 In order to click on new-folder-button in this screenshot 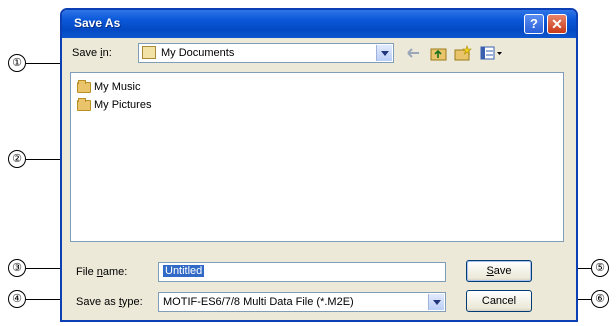, I will do `click(463, 53)`.